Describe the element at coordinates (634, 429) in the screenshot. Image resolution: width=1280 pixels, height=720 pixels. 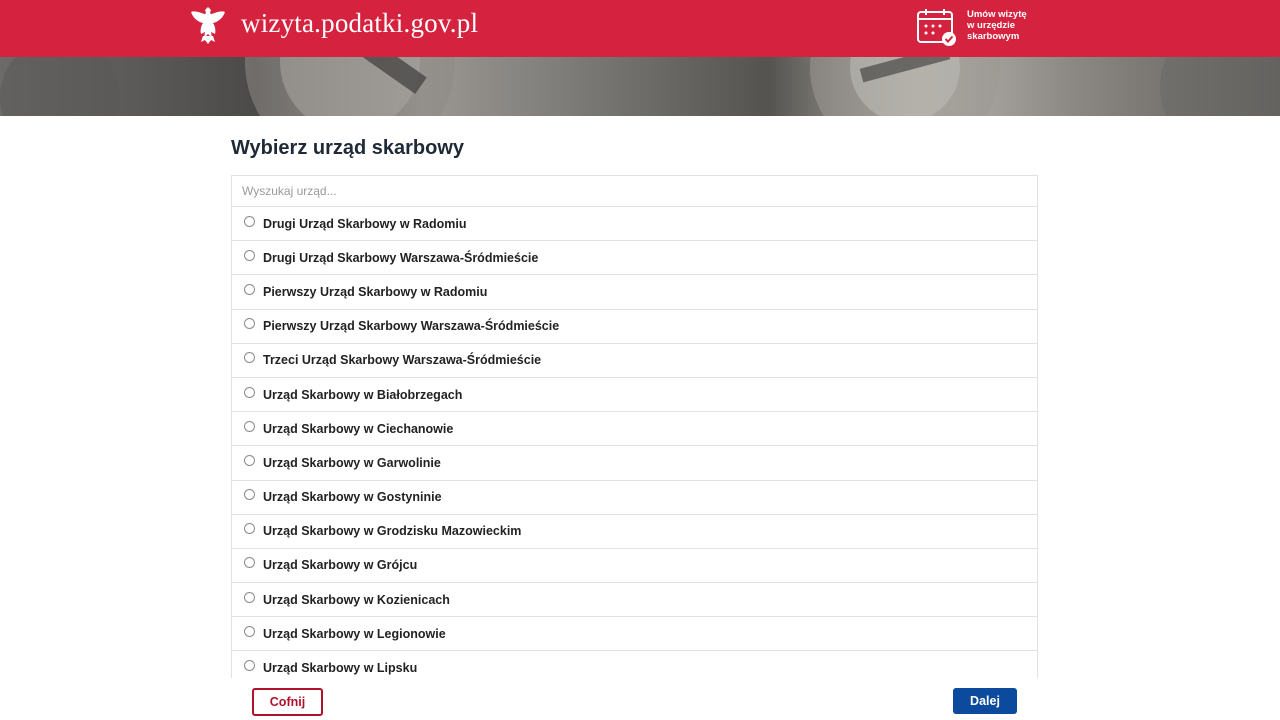
I see `office-option: Urząd Skarbowy w Ciechanowie` at that location.